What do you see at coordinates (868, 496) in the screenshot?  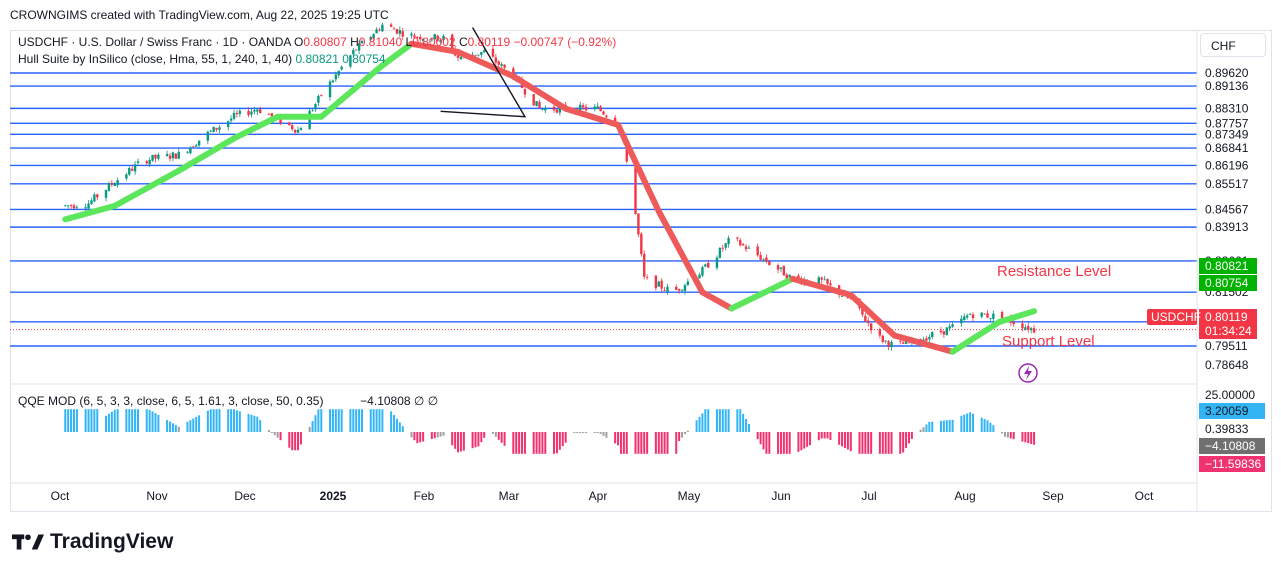 I see `time-axis-label: Jul` at bounding box center [868, 496].